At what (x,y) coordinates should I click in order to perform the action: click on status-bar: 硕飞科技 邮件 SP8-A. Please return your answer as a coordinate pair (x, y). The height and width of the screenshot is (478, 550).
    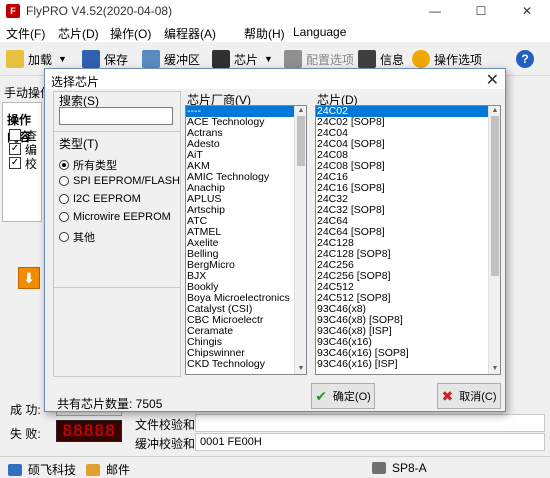
    Looking at the image, I should click on (275, 466).